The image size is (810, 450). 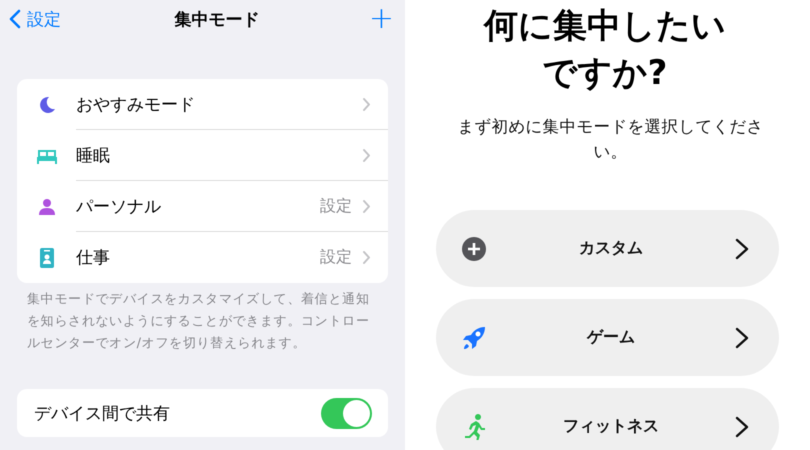 What do you see at coordinates (136, 105) in the screenshot?
I see `mode-label: おやすみモード` at bounding box center [136, 105].